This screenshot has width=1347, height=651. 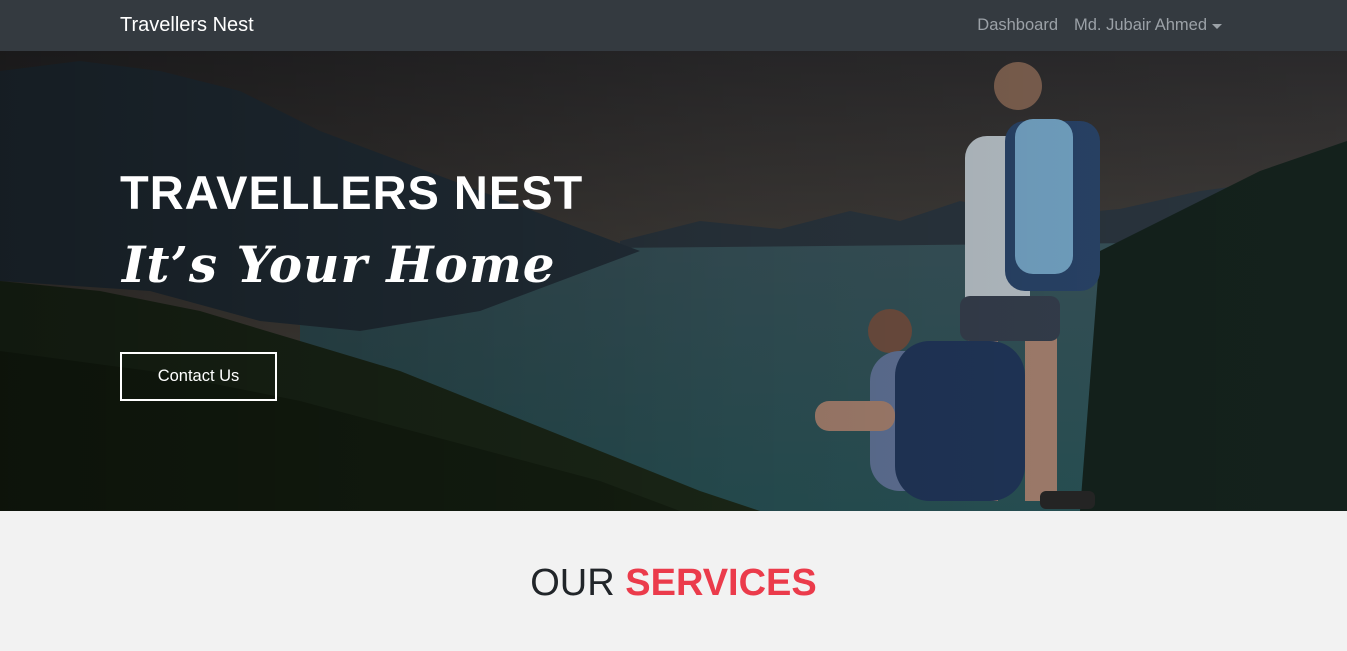 I want to click on services-heading-accent: SERVICES, so click(x=721, y=583).